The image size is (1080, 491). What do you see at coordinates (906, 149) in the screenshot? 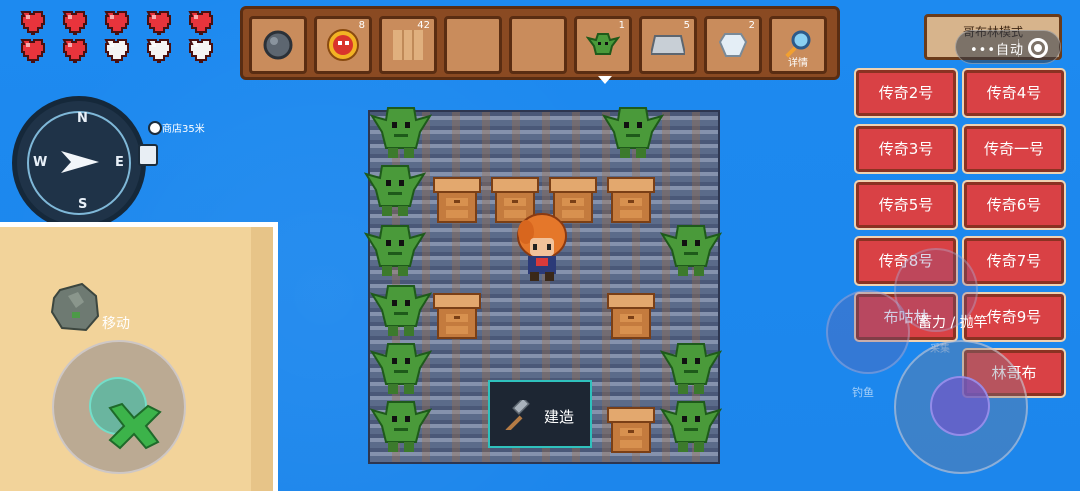
I see `legend-button-l3: 传奇3号` at bounding box center [906, 149].